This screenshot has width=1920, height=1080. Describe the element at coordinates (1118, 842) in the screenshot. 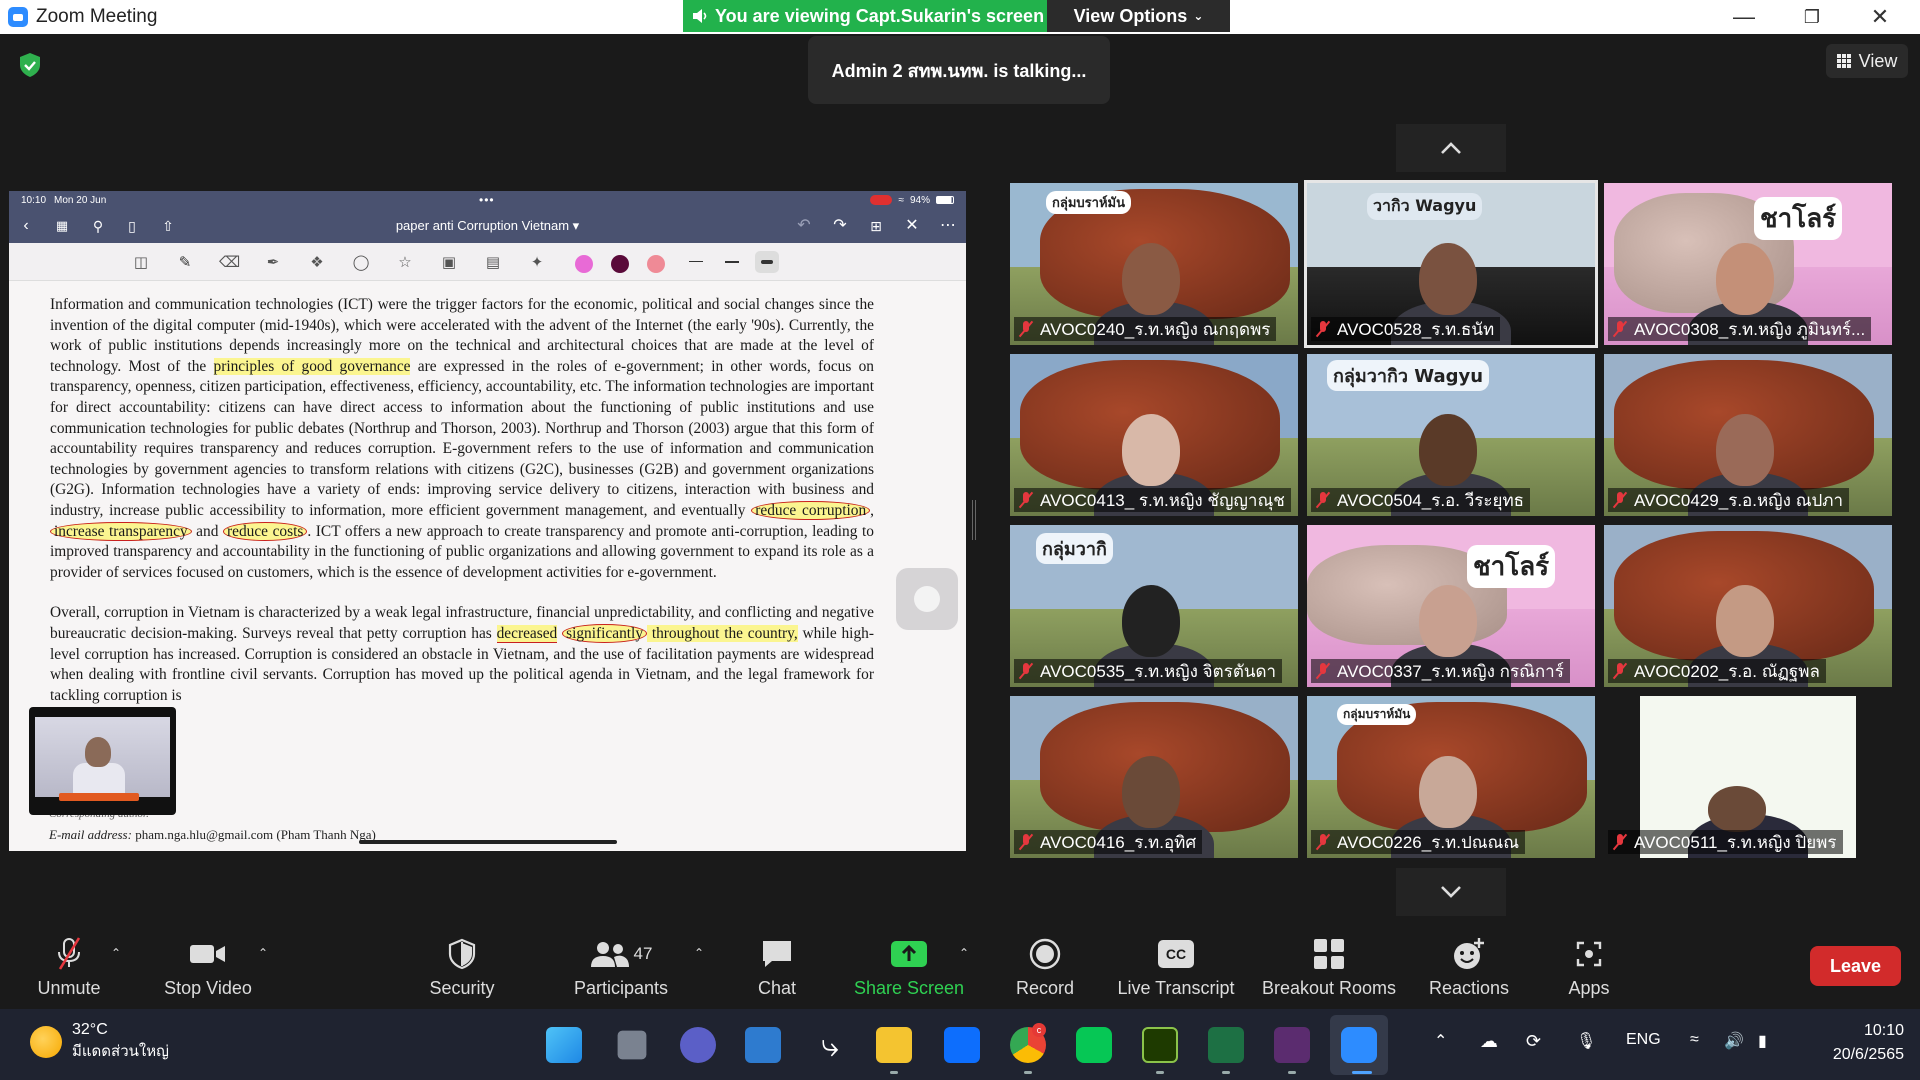

I see `participant-name: AVOC0416_ร.ท.อุทิศ` at that location.